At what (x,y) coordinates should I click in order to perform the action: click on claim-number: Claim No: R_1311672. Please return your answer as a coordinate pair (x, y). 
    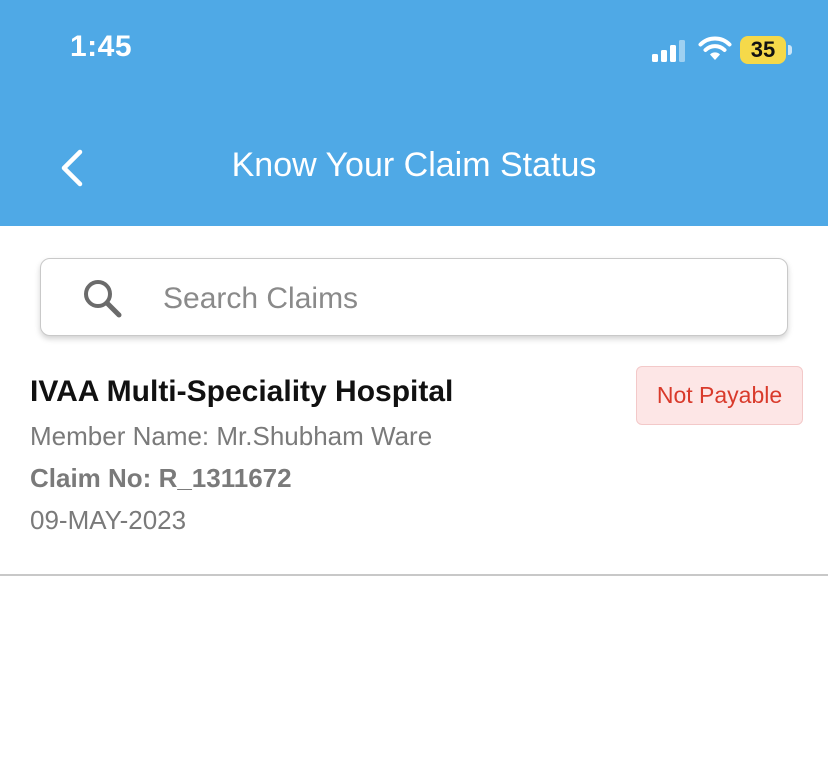
    Looking at the image, I should click on (161, 478).